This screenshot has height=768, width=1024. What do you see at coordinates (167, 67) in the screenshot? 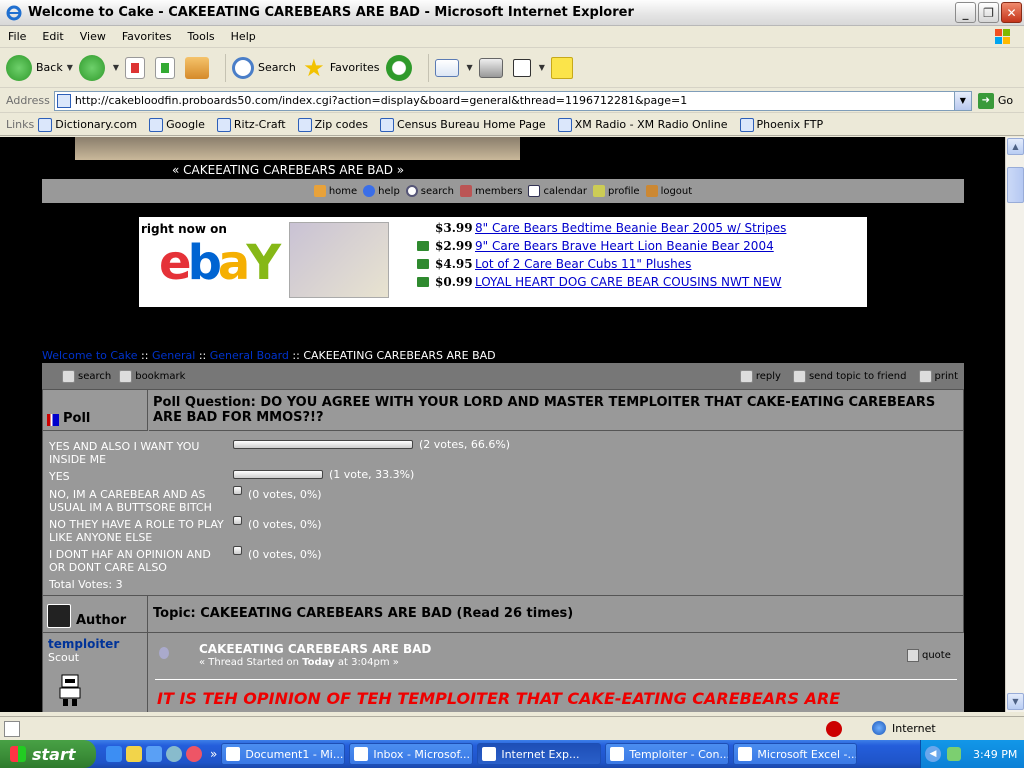
I see `refresh-button` at bounding box center [167, 67].